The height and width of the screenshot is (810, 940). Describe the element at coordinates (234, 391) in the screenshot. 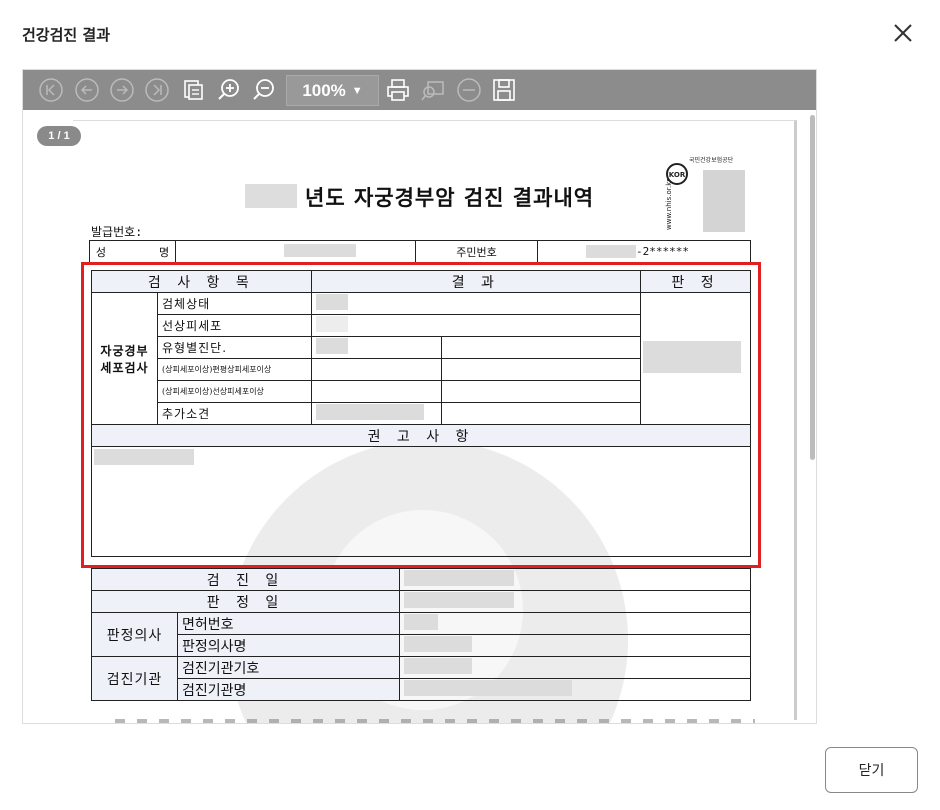

I see `row-glandular-abnormal: (상피세포이상)선상피세포이상` at that location.